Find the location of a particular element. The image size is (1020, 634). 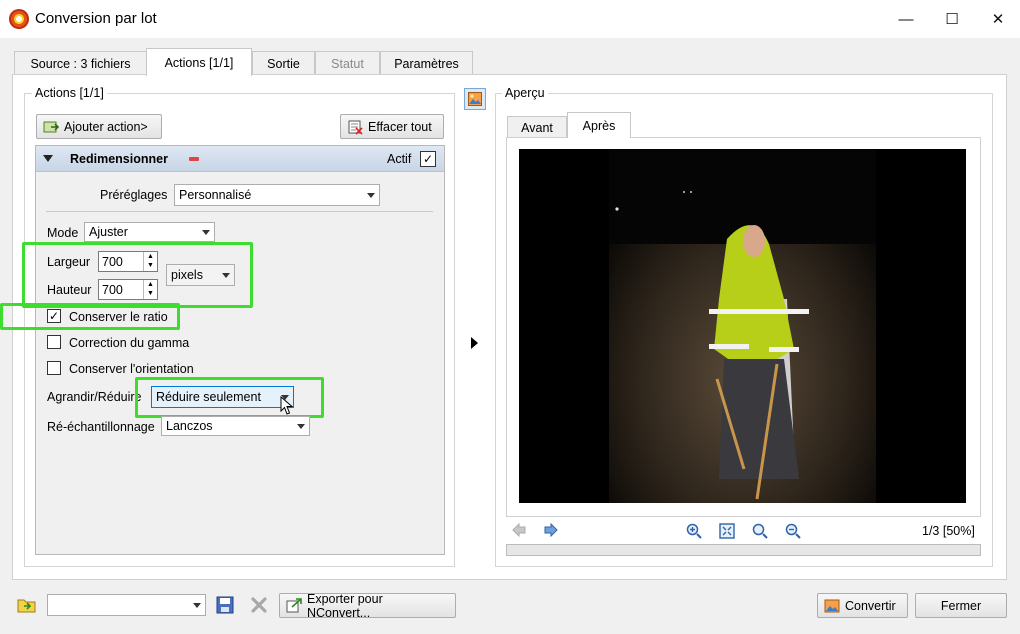

convert-icon is located at coordinates (832, 606).